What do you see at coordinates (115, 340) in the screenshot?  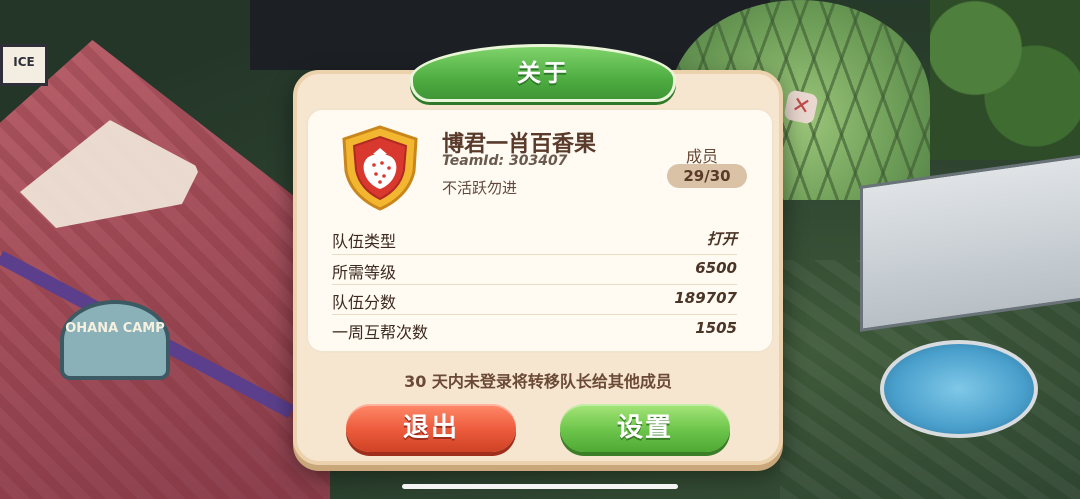 I see `ohana-camp-sign: OHANA CAMP` at bounding box center [115, 340].